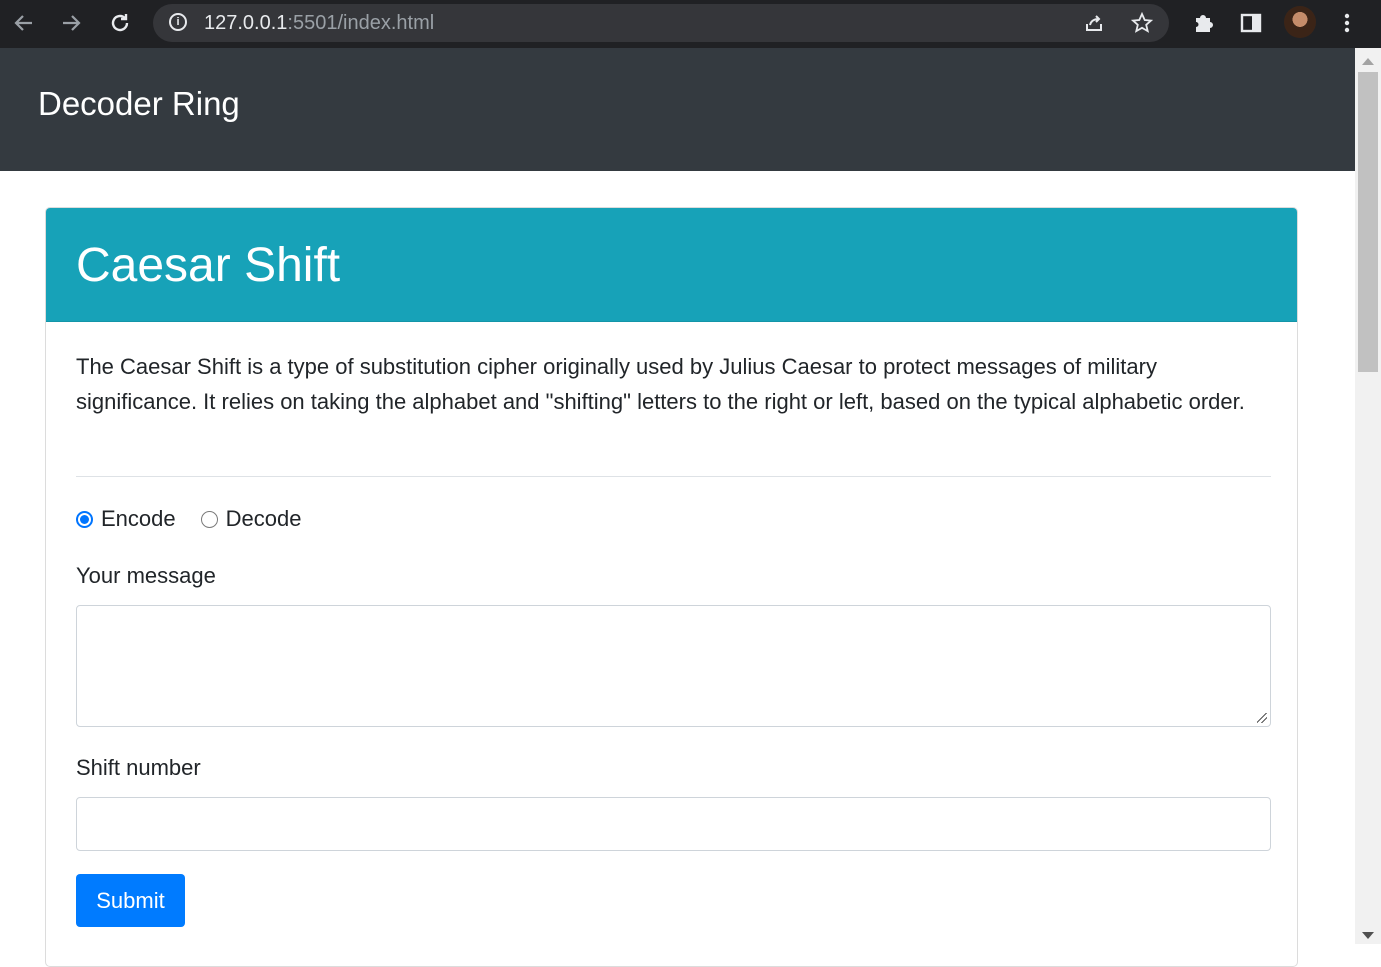  I want to click on card-header: Caesar Shift, so click(671, 265).